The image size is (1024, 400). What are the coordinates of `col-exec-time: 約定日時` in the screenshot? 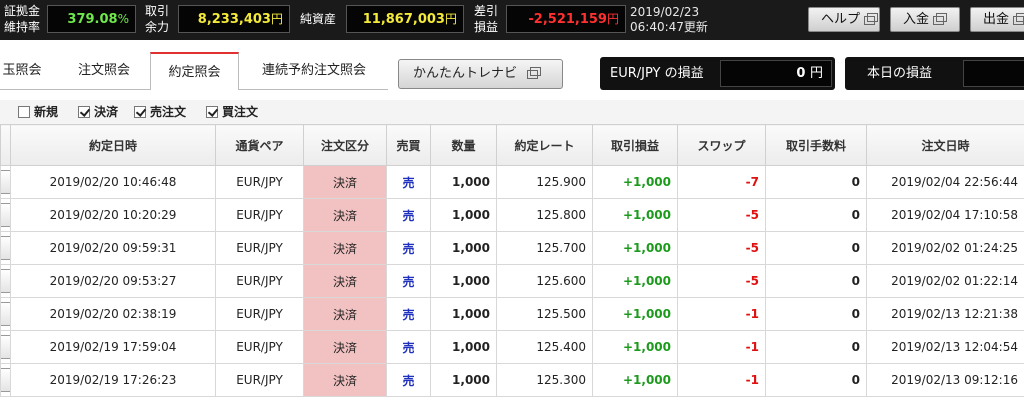 It's located at (113, 145).